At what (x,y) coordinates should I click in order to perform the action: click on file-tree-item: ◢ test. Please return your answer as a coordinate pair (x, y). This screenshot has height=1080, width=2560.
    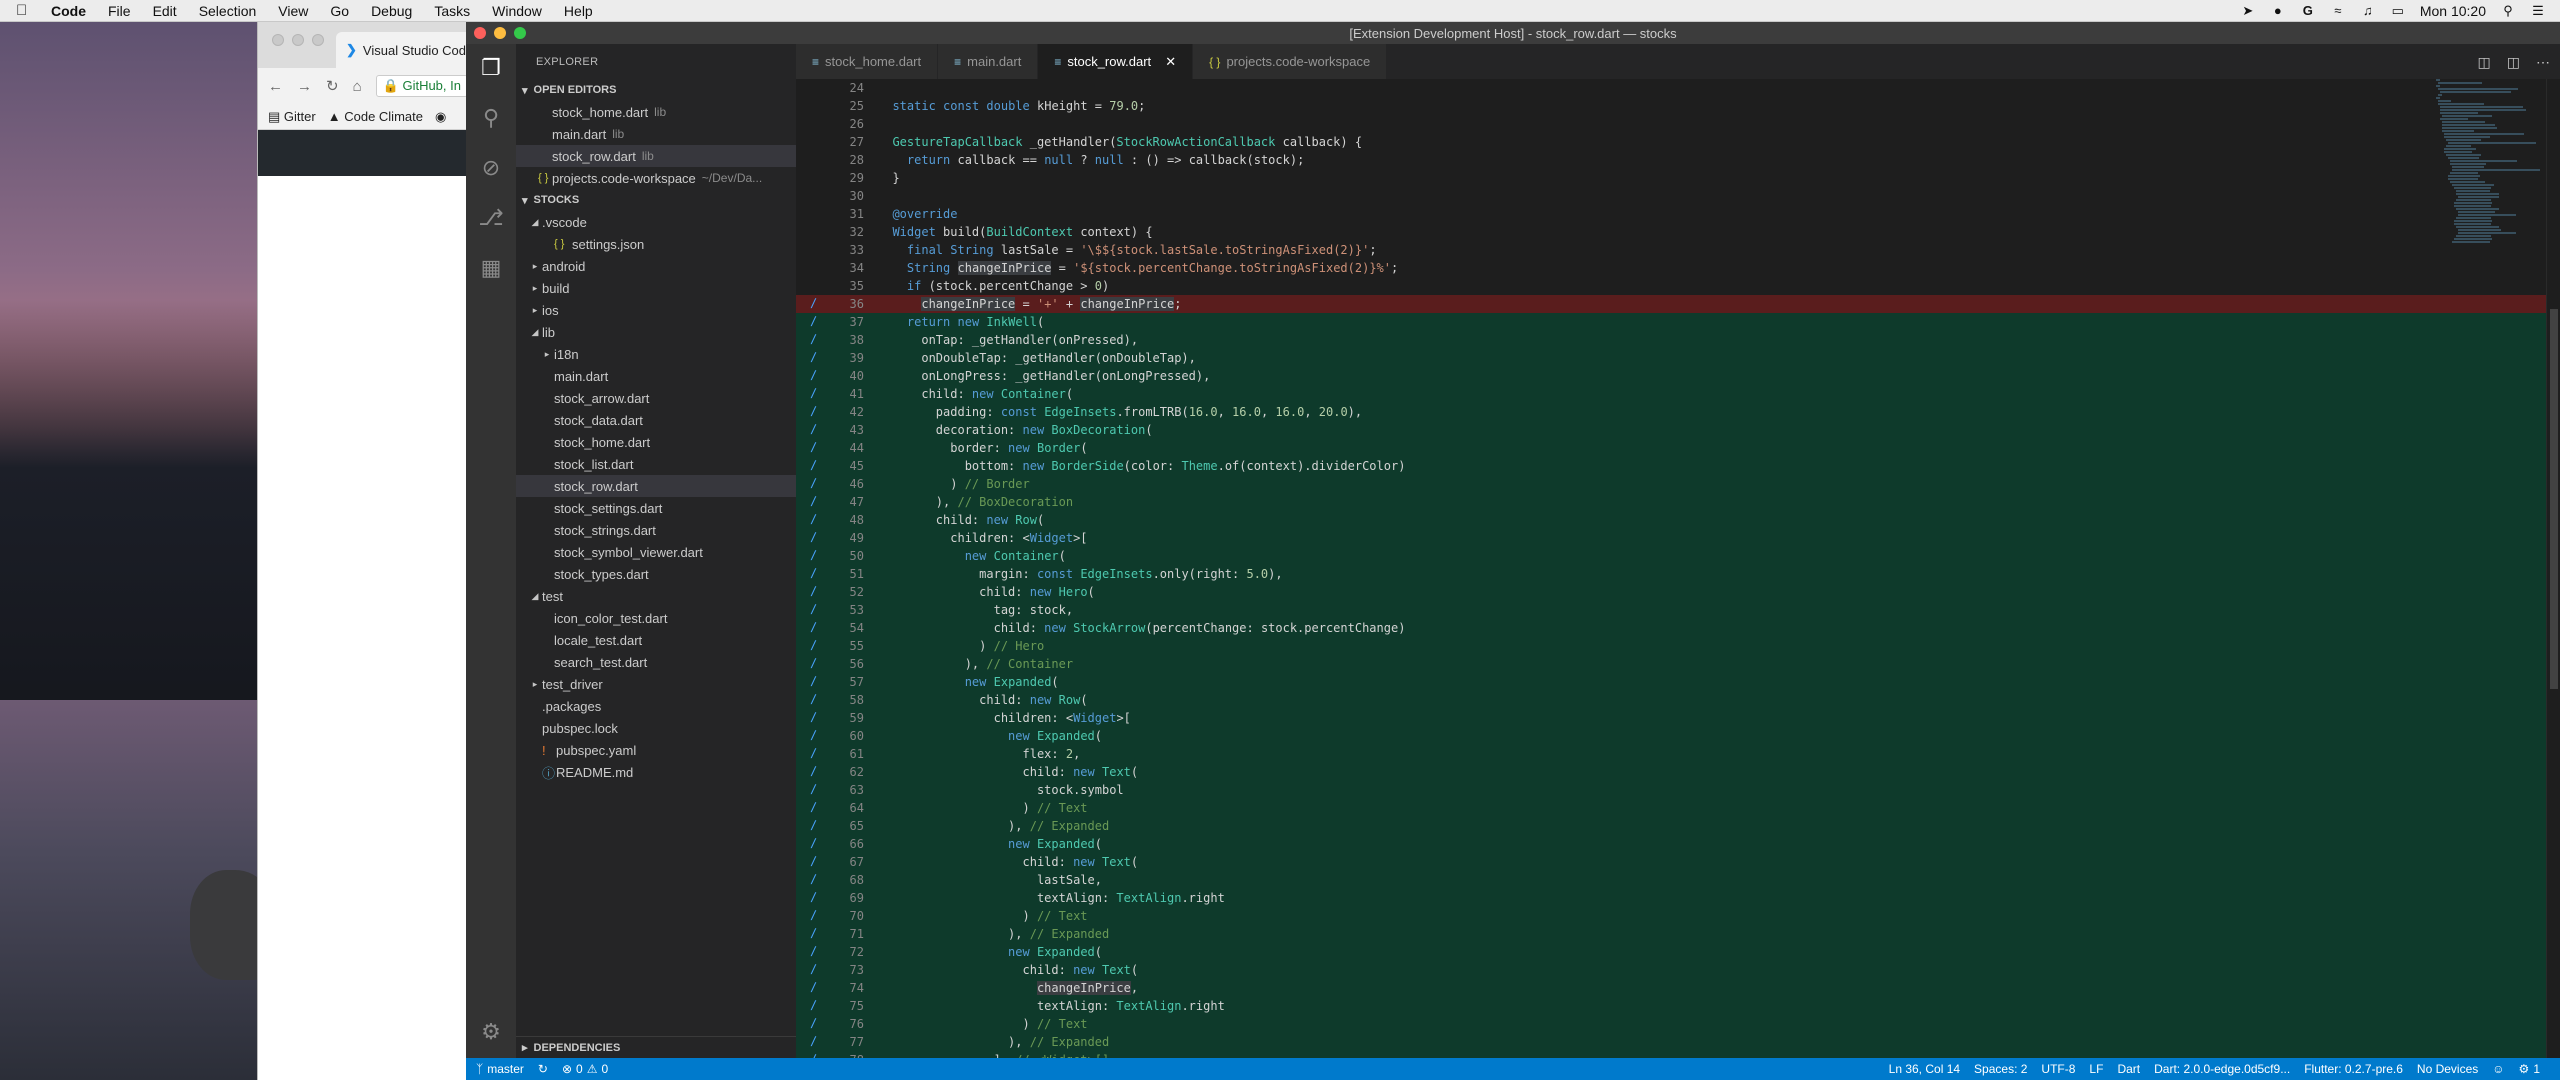
    Looking at the image, I should click on (656, 596).